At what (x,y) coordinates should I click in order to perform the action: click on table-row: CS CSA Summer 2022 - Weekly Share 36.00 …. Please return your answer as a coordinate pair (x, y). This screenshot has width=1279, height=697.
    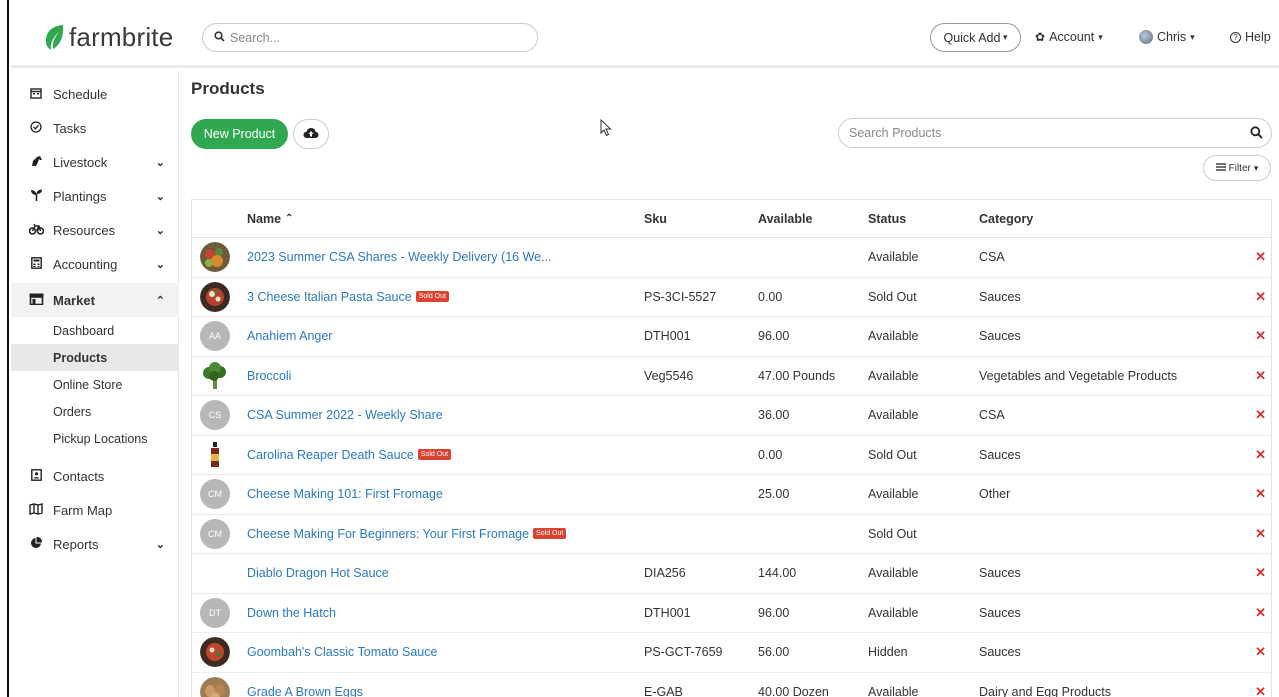
    Looking at the image, I should click on (731, 416).